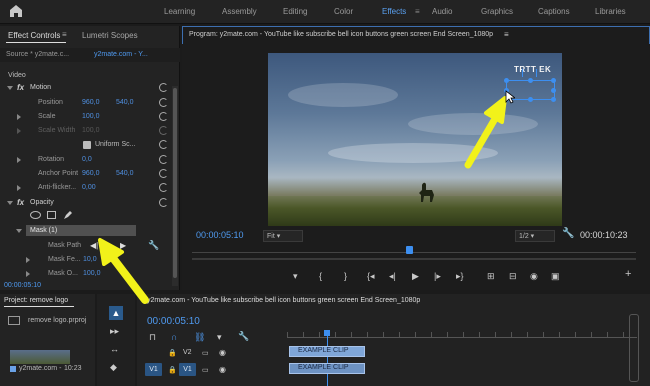 This screenshot has width=650, height=386. I want to click on workspace-libraries: Libraries, so click(610, 11).